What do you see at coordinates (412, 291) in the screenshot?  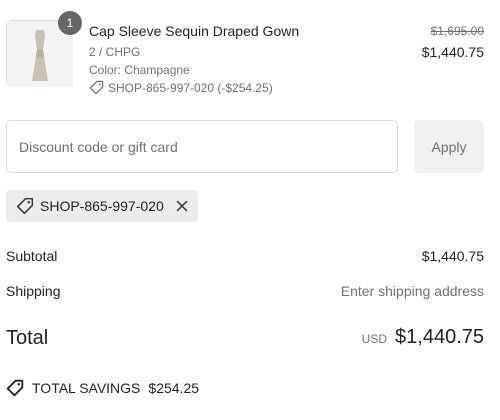 I see `shipping-value: Enter shipping address` at bounding box center [412, 291].